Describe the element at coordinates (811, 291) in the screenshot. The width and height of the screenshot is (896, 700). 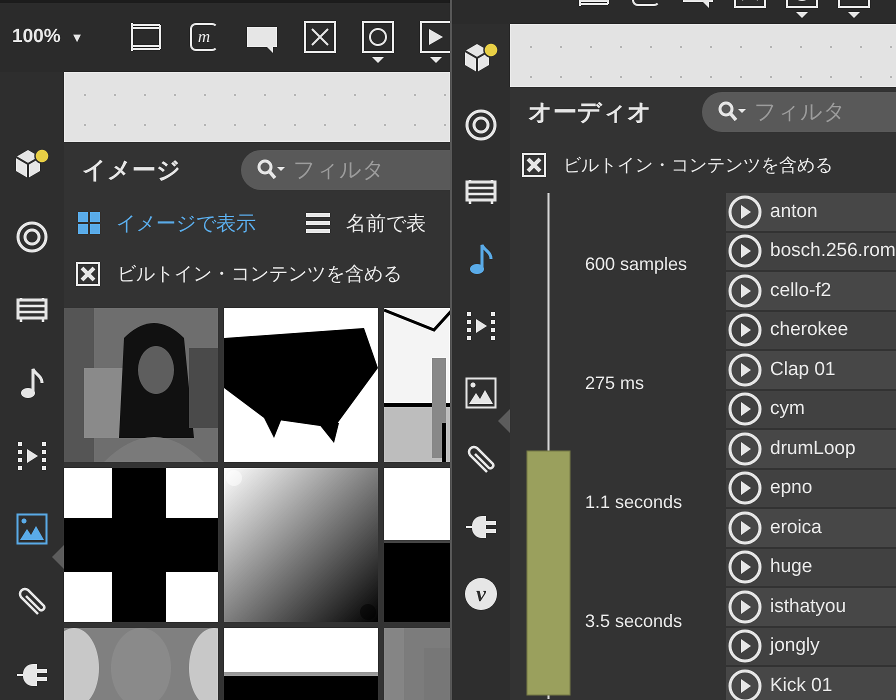
I see `audio-file-item: cello-f2` at that location.